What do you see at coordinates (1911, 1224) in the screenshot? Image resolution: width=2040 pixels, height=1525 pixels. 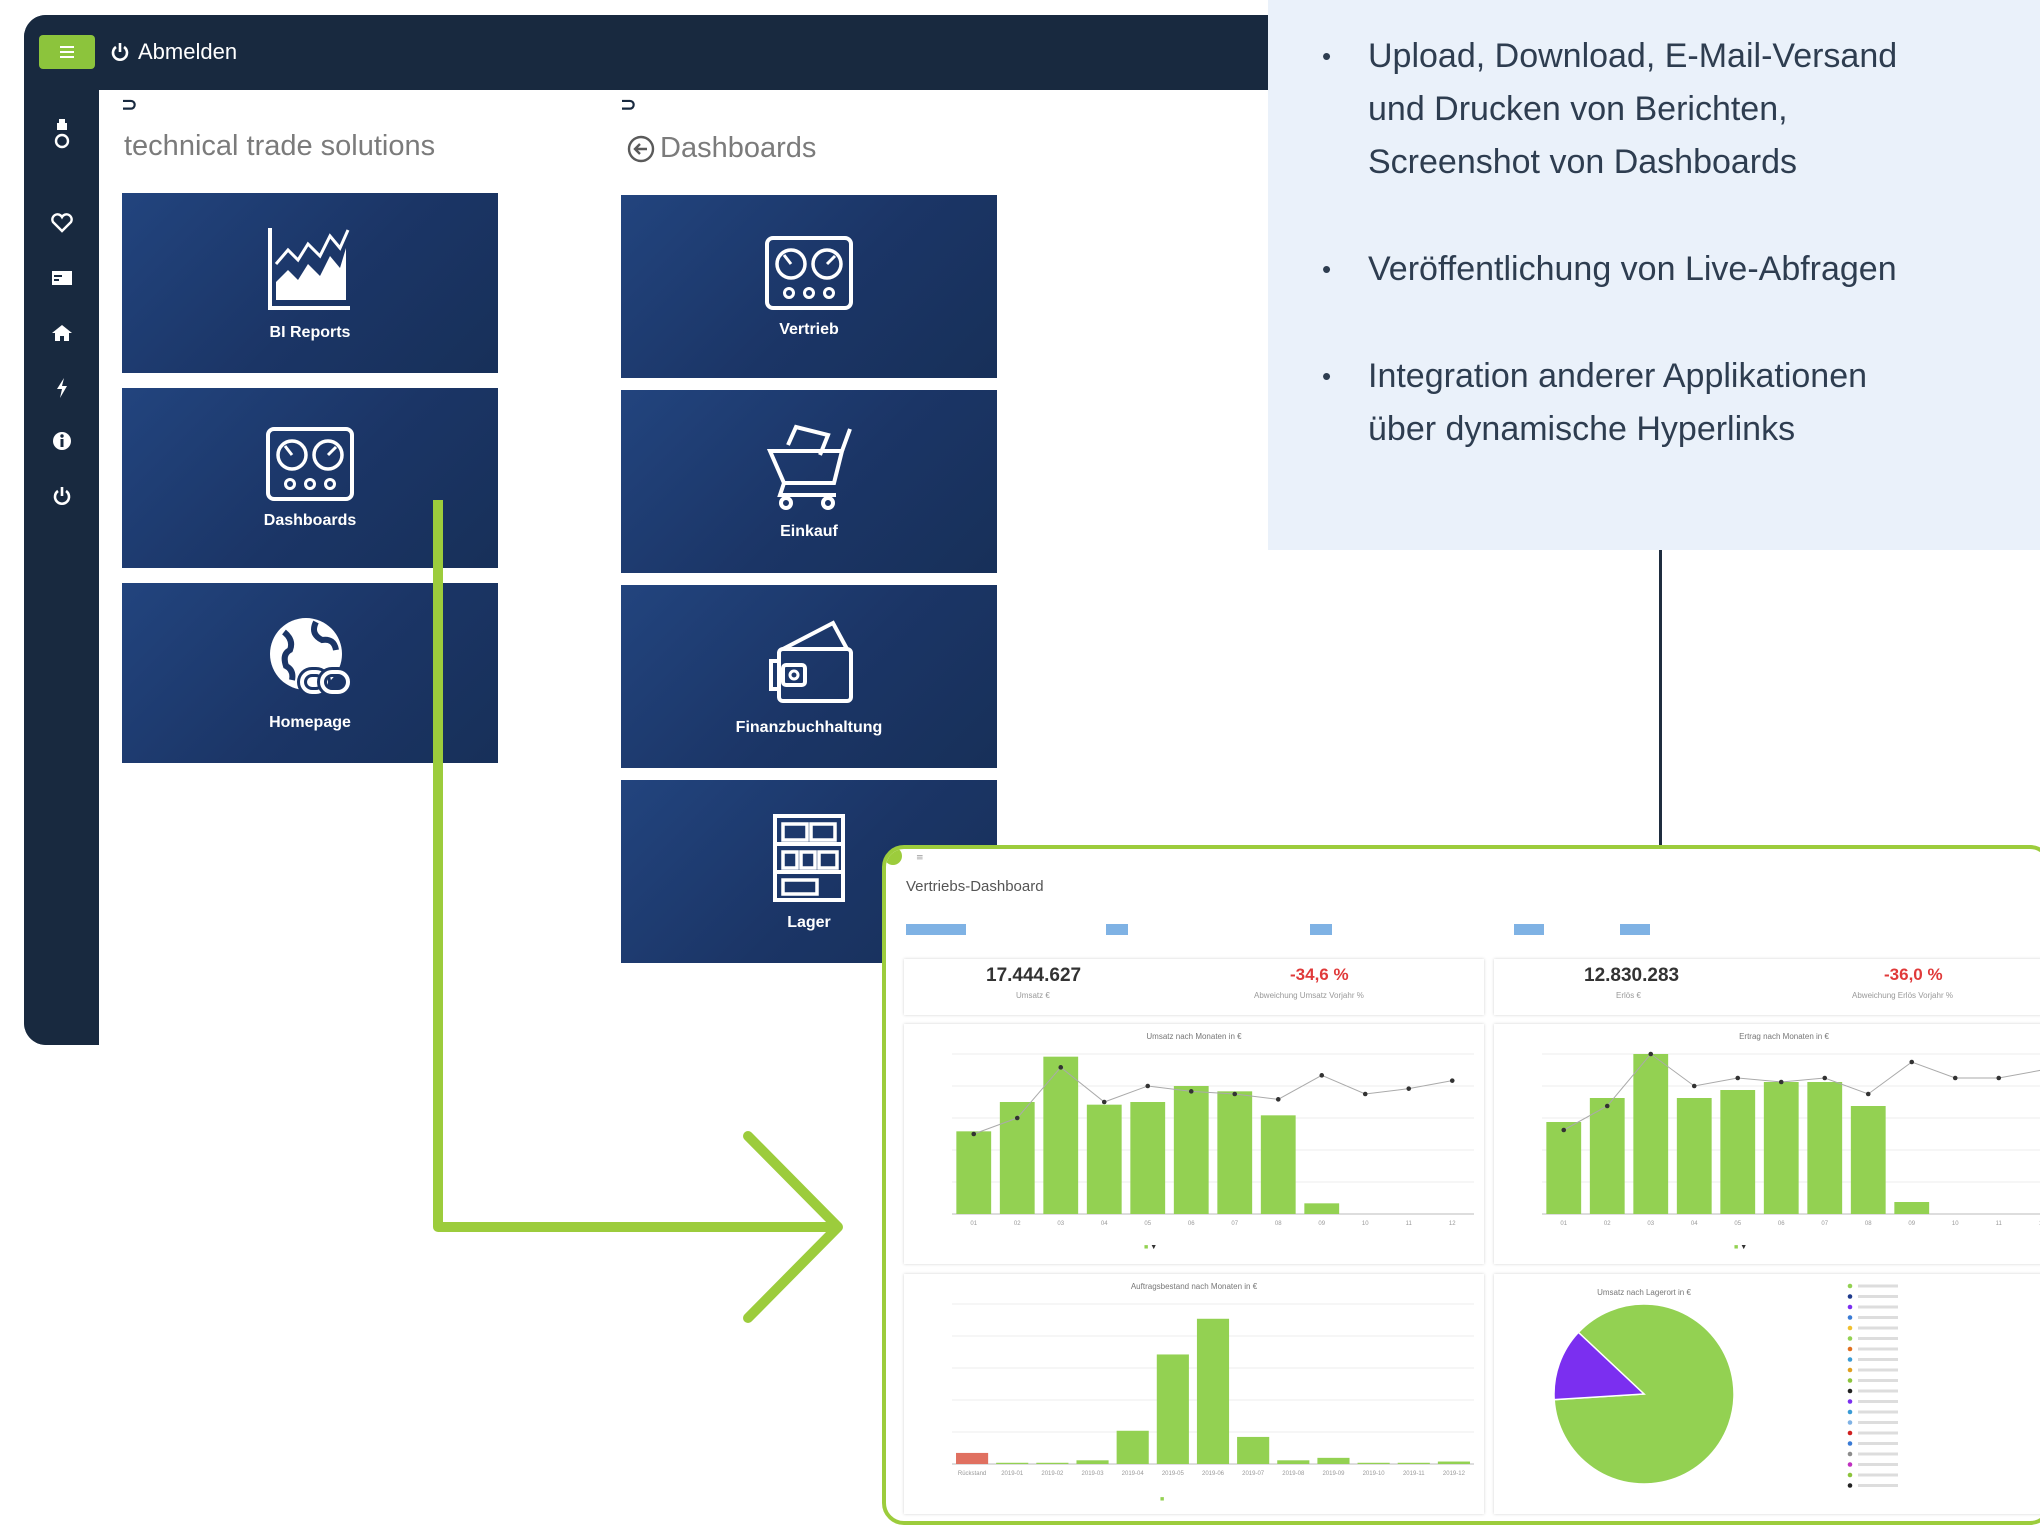 I see `tick-label: 09` at bounding box center [1911, 1224].